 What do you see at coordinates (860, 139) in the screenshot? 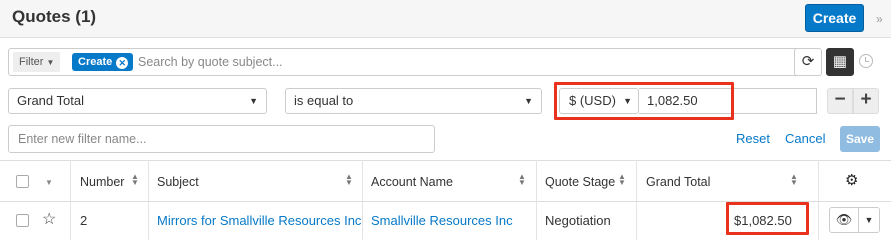
I see `save-button: Save` at bounding box center [860, 139].